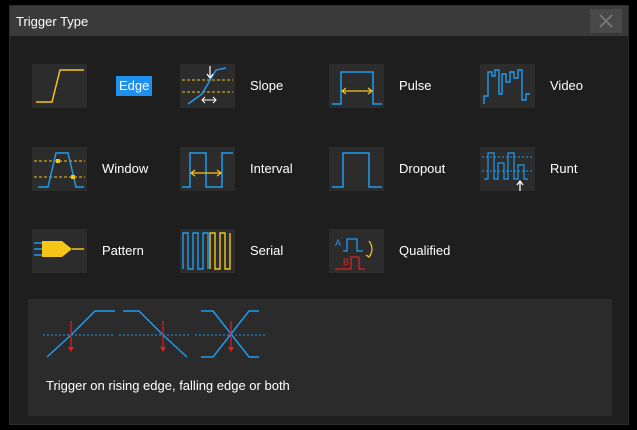 The image size is (637, 430). I want to click on close-icon, so click(606, 21).